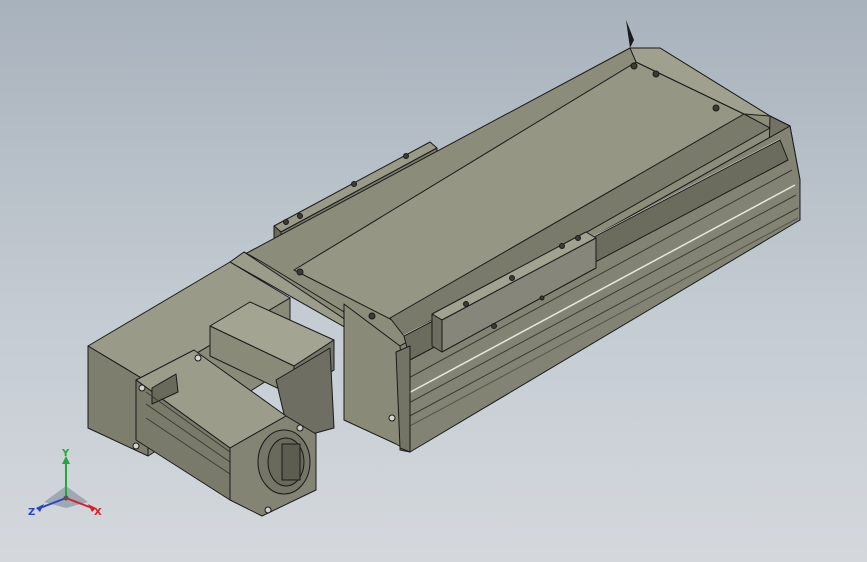 The height and width of the screenshot is (562, 867). What do you see at coordinates (31, 512) in the screenshot?
I see `z-axis-label: Z` at bounding box center [31, 512].